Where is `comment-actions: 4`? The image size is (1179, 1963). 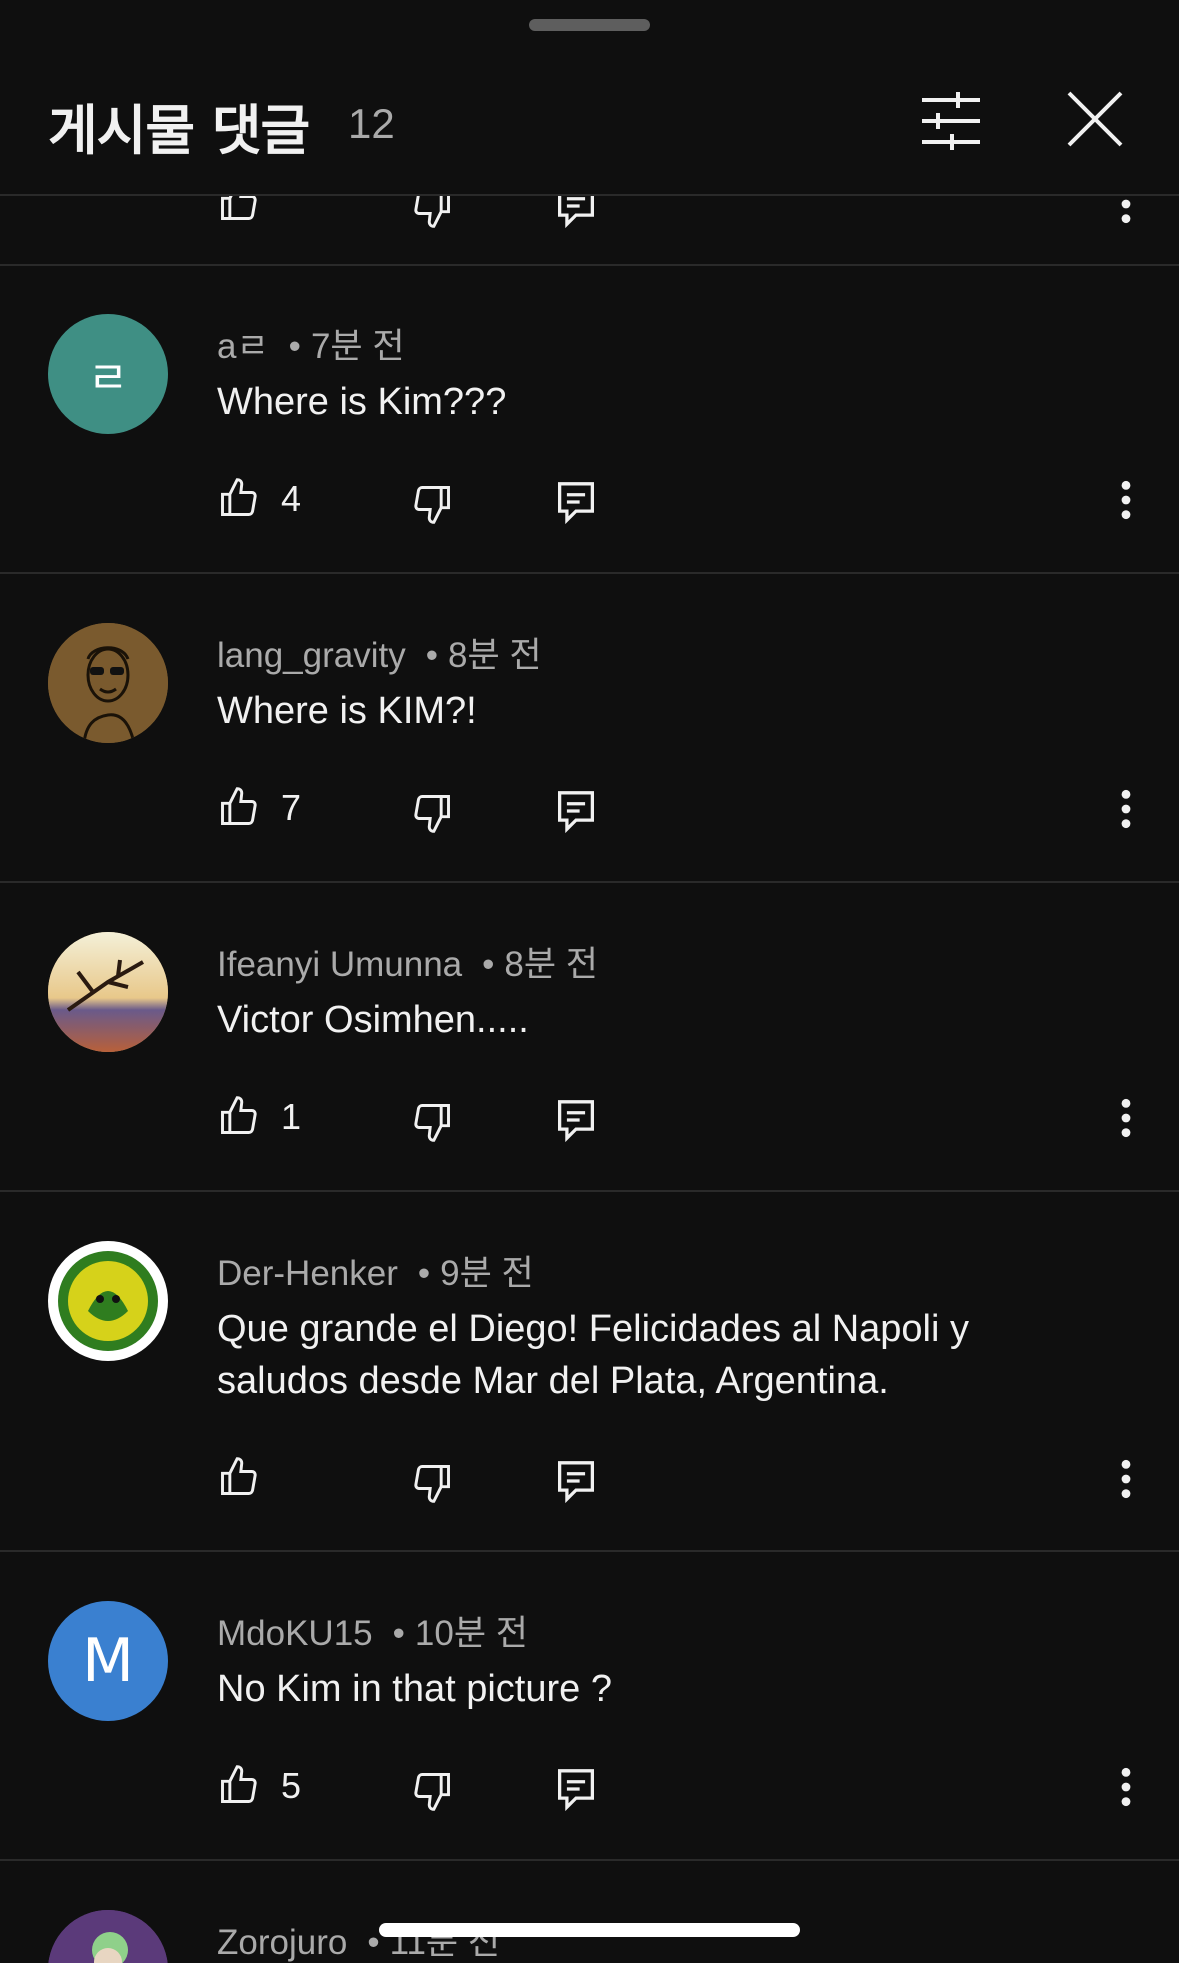
comment-actions: 4 is located at coordinates (589, 506).